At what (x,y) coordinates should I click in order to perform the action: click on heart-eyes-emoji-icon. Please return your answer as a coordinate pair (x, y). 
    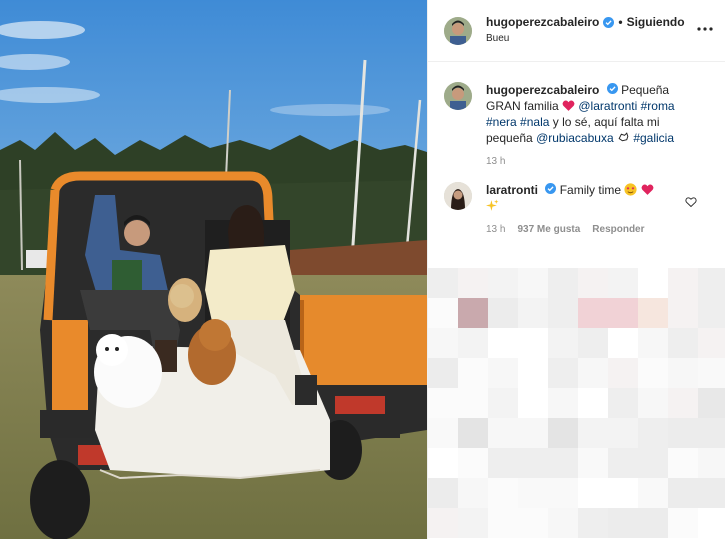
    Looking at the image, I should click on (630, 189).